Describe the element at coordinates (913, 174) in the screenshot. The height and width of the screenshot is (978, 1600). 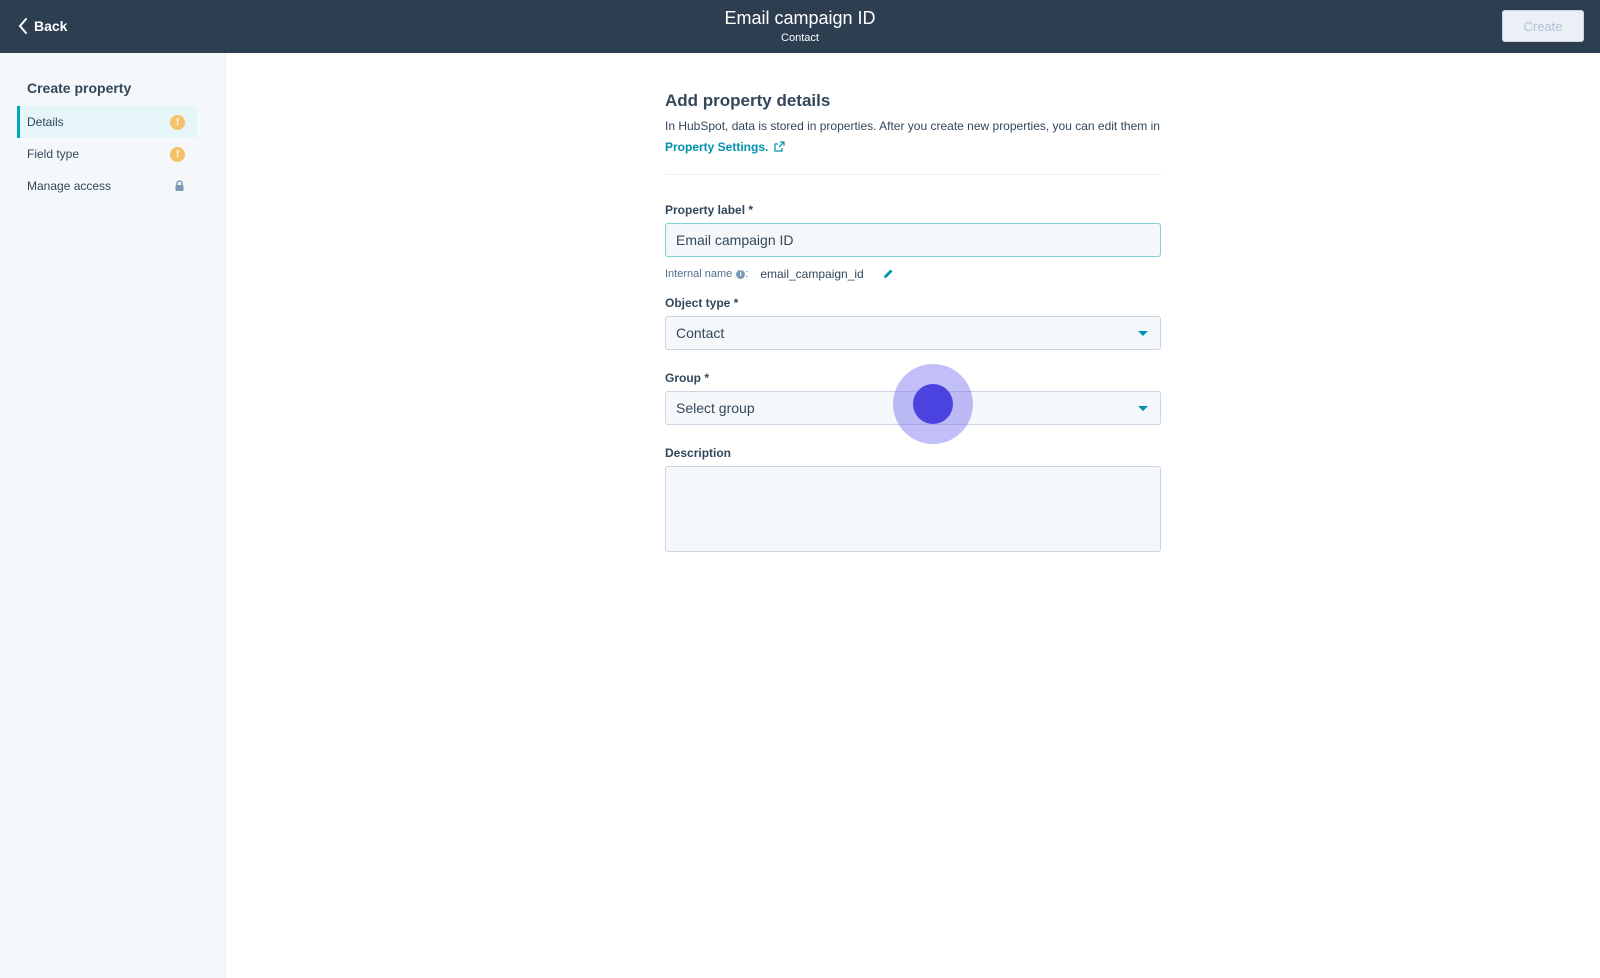
I see `divider` at that location.